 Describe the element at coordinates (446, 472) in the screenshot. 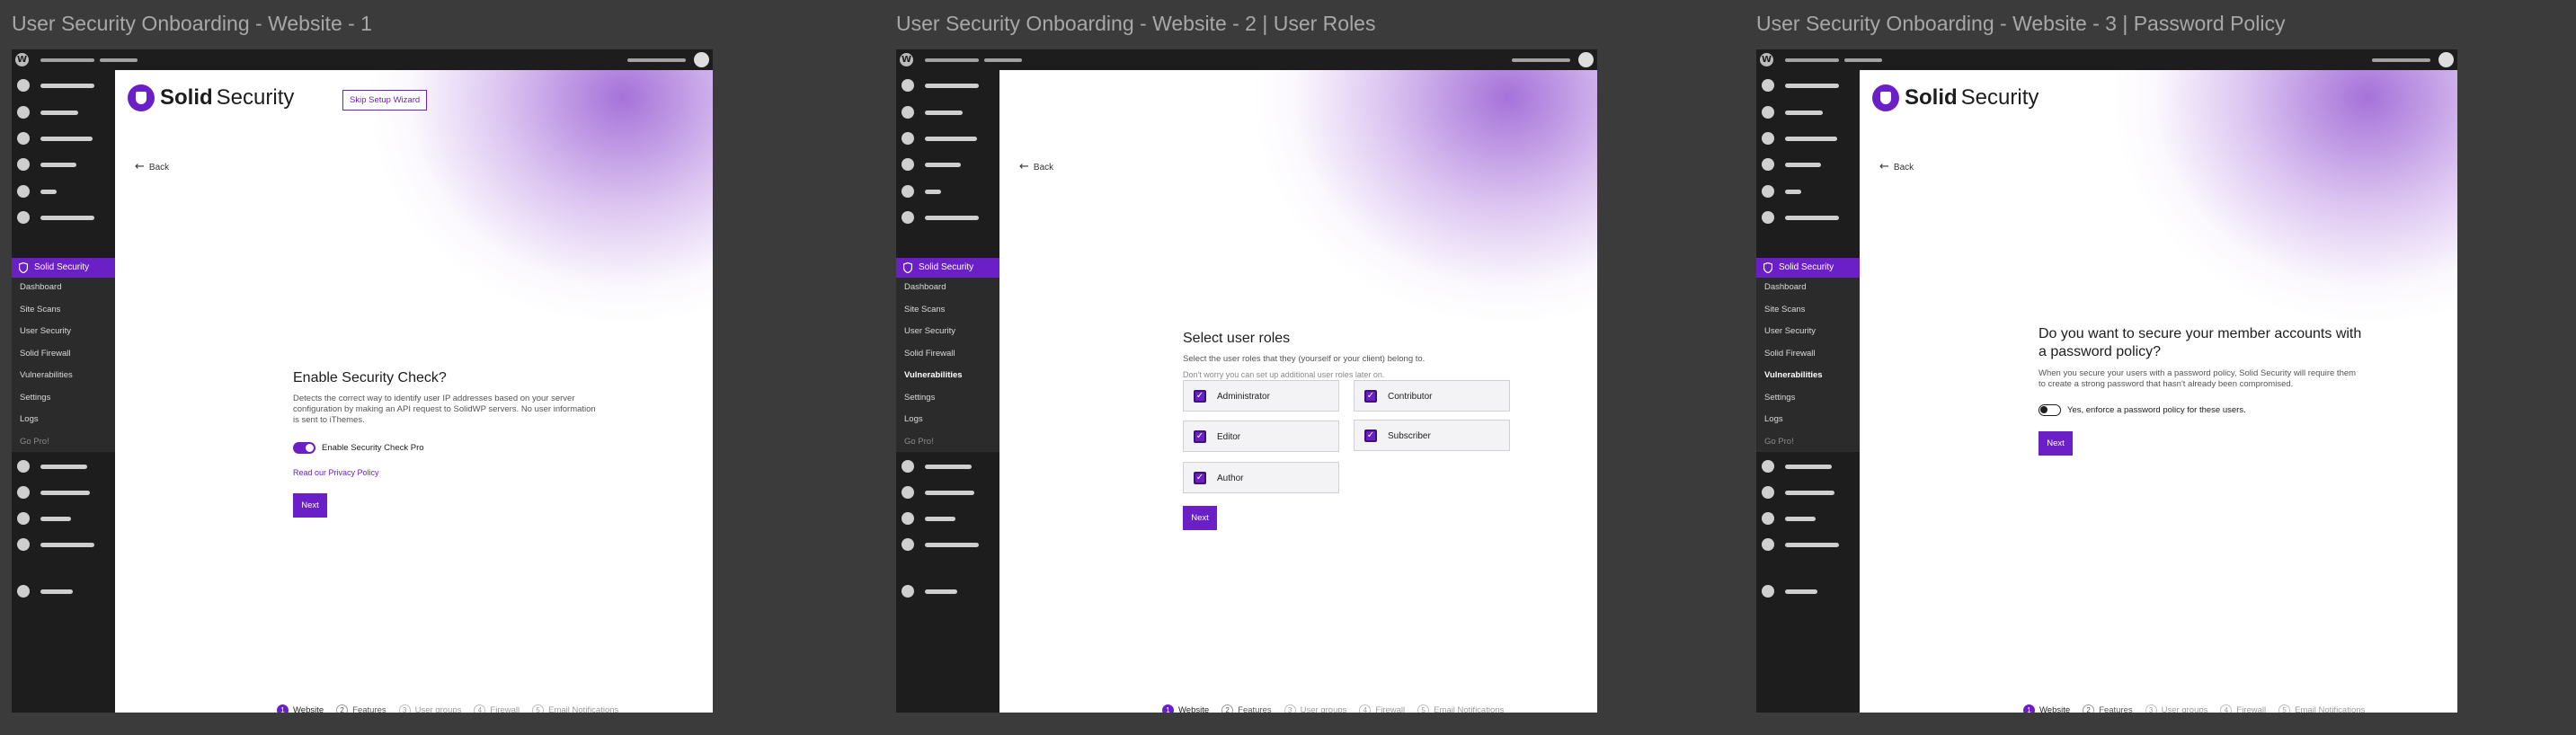

I see `privacy-policy-link: Read our Privacy Policy` at that location.